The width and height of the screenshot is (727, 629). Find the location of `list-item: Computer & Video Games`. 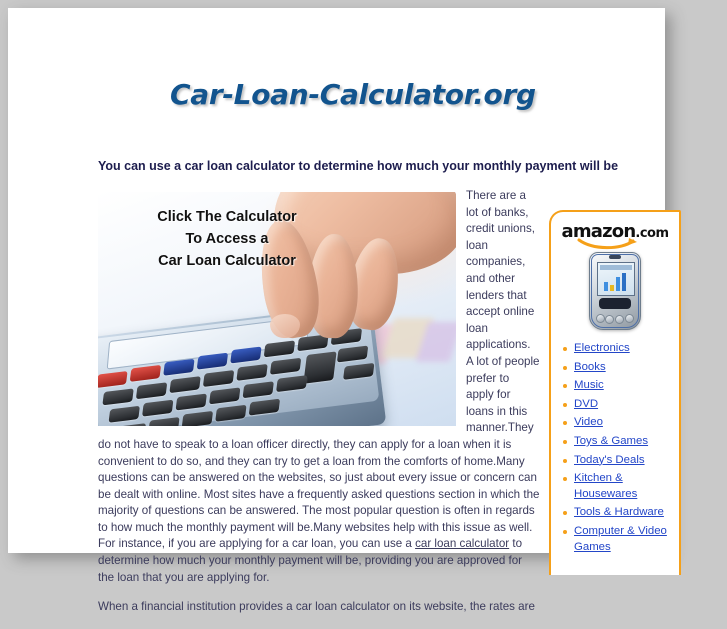

list-item: Computer & Video Games is located at coordinates (621, 539).